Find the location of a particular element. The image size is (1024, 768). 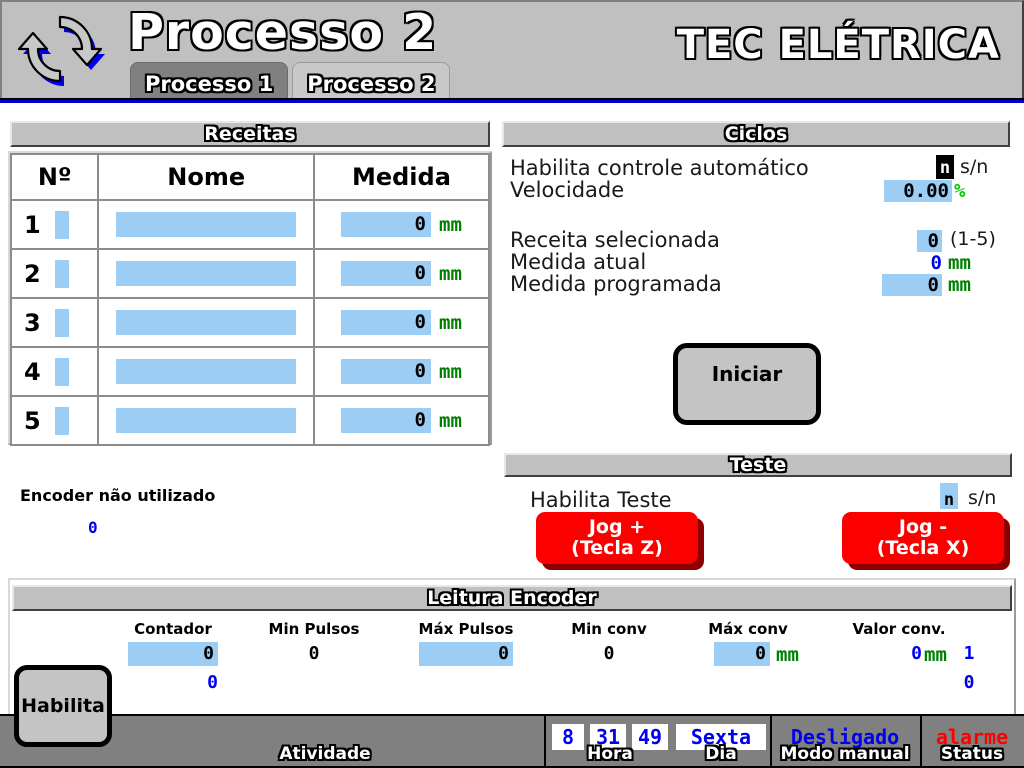

table-row: 1 0 mm is located at coordinates (250, 224).